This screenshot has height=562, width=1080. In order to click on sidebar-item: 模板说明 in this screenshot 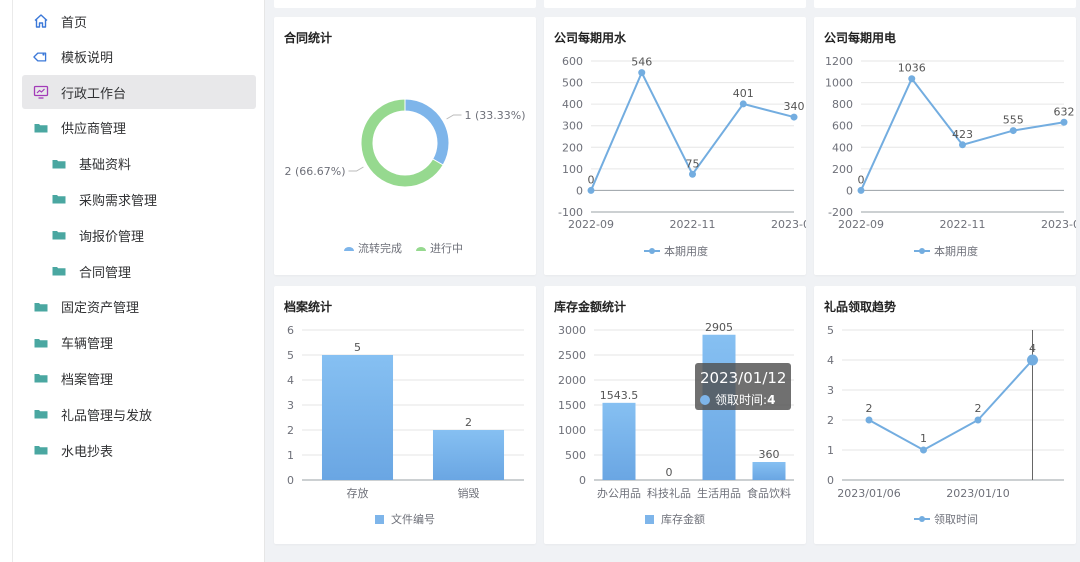, I will do `click(139, 57)`.